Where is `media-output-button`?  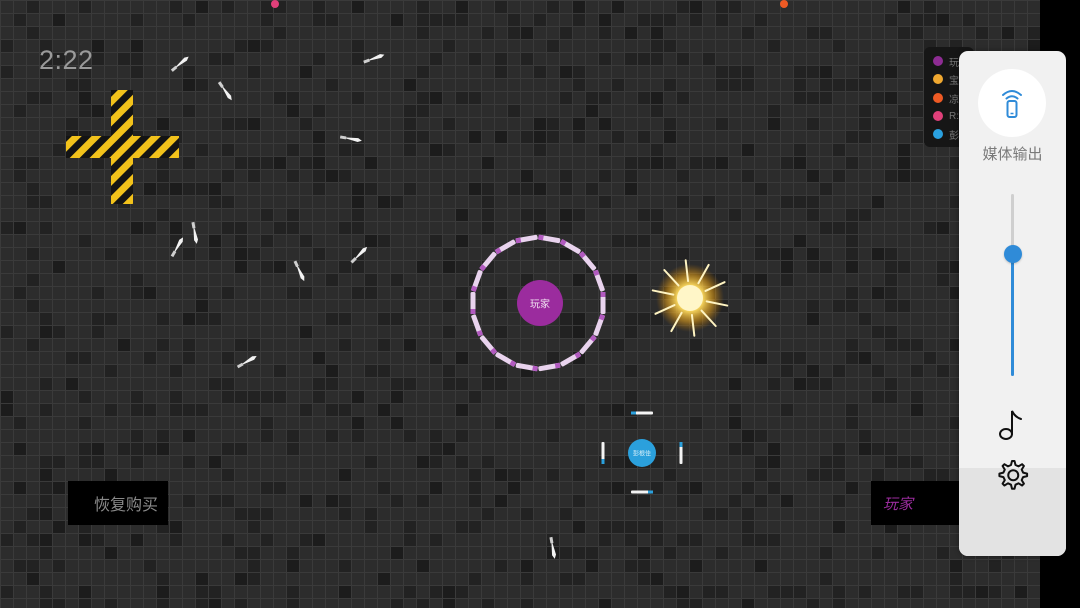
media-output-button is located at coordinates (1012, 103).